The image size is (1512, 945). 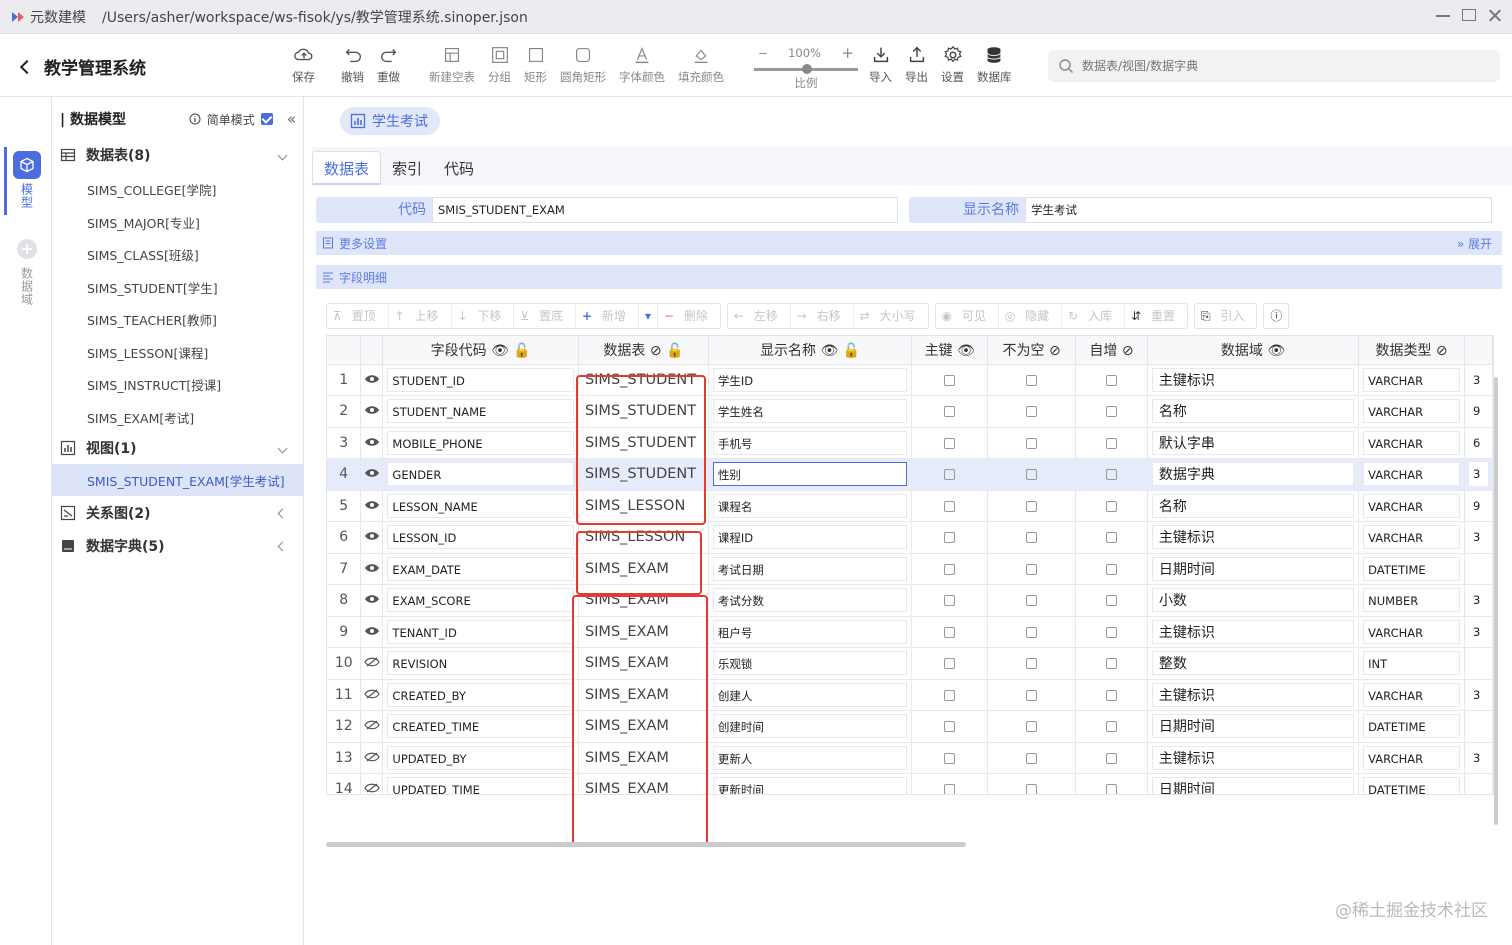 I want to click on tree-group-dictionary: 数据字典(5), so click(x=178, y=546).